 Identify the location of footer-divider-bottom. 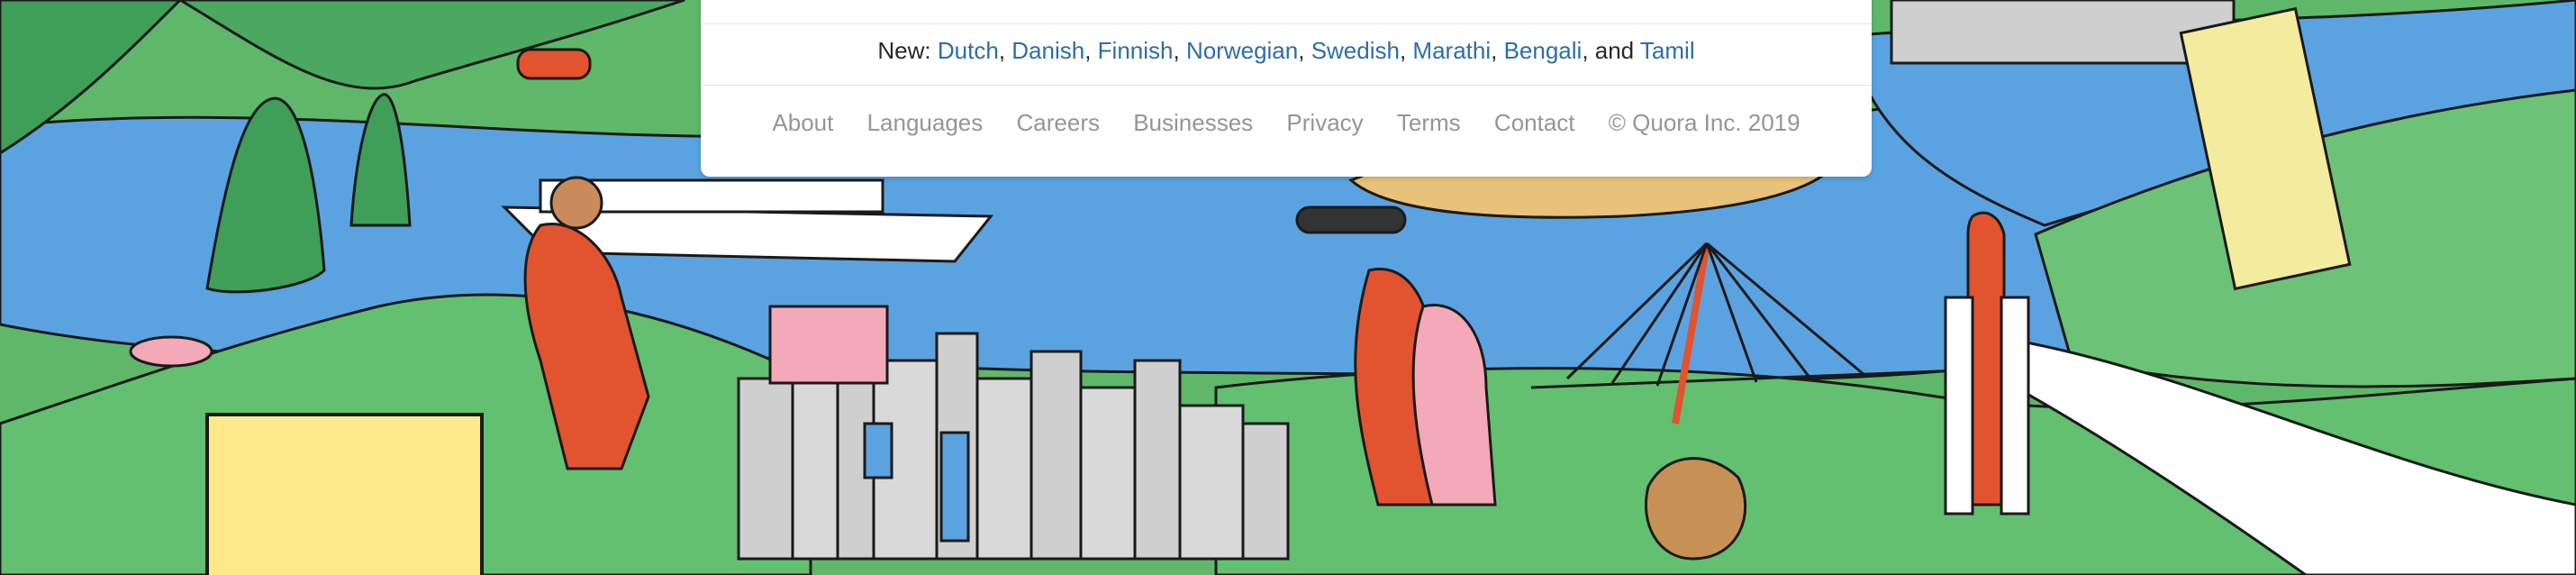
(1286, 85).